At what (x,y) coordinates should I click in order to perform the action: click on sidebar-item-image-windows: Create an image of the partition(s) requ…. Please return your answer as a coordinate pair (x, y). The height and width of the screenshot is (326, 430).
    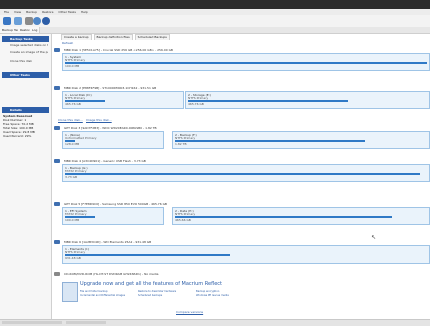
    Looking at the image, I should click on (29, 52).